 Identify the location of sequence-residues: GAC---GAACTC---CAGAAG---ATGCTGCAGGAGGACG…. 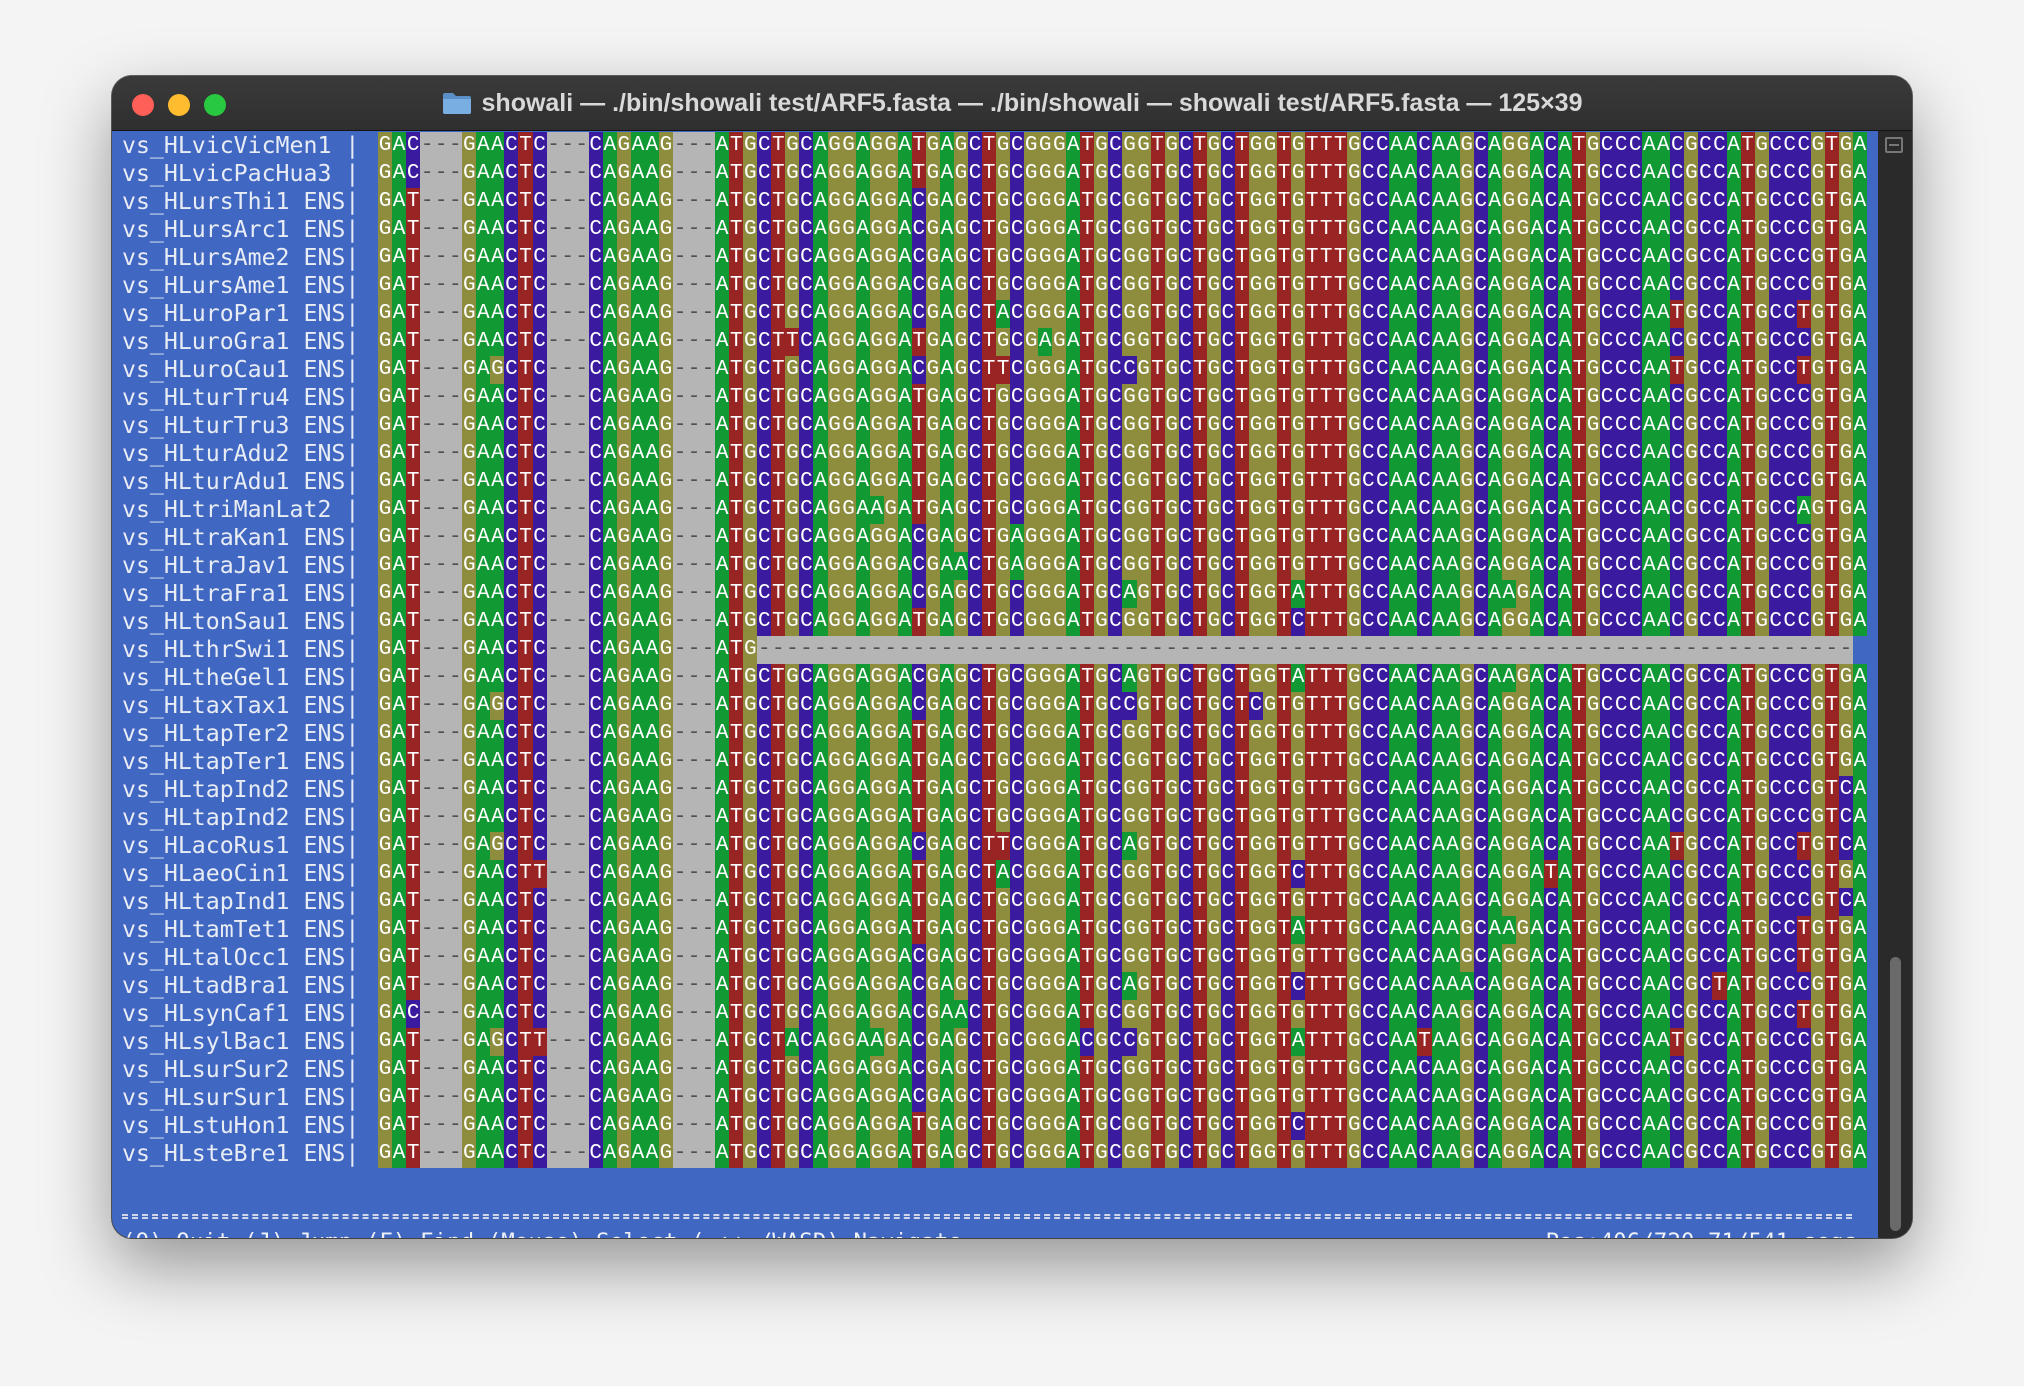
(1121, 1014).